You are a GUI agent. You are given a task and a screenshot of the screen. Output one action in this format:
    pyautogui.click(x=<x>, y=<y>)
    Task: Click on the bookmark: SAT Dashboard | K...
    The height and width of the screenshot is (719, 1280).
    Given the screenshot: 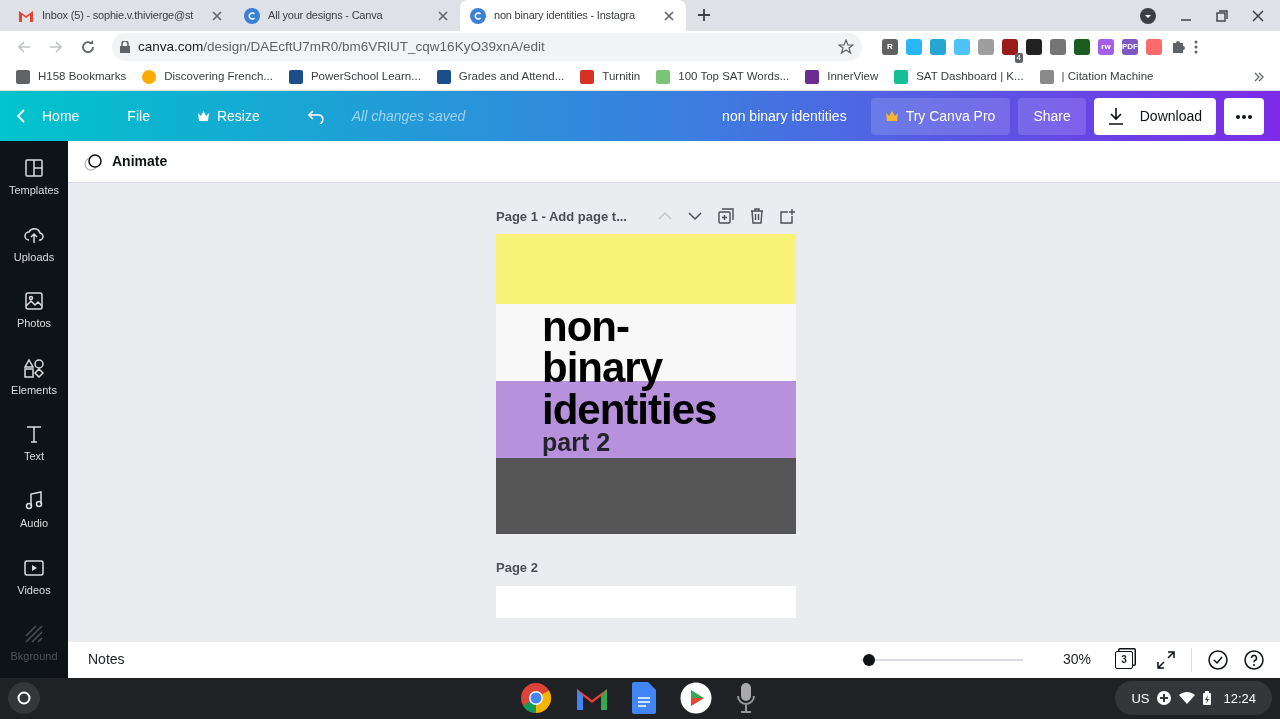 What is the action you would take?
    pyautogui.click(x=959, y=77)
    